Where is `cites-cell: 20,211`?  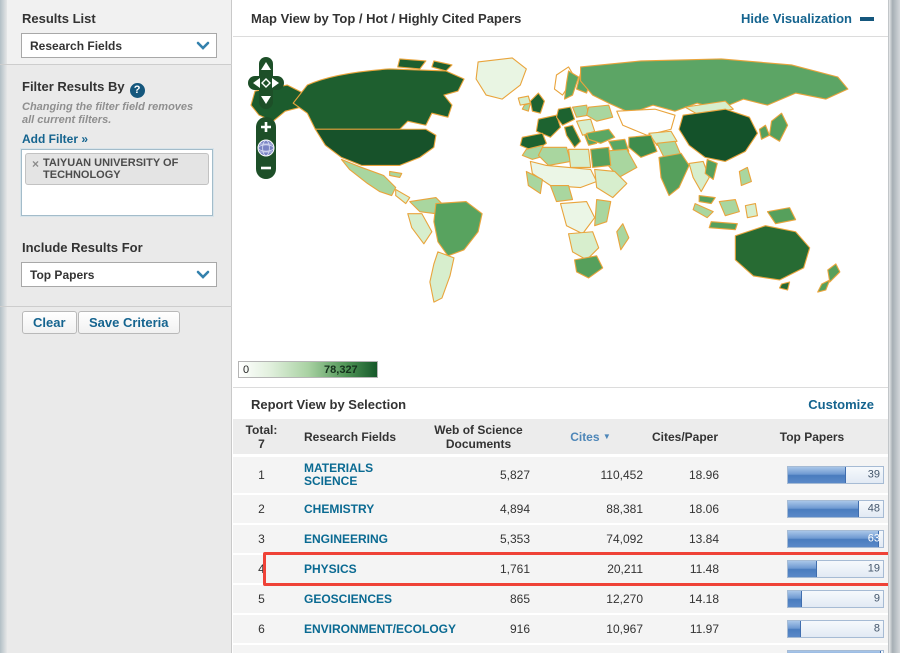 cites-cell: 20,211 is located at coordinates (590, 570).